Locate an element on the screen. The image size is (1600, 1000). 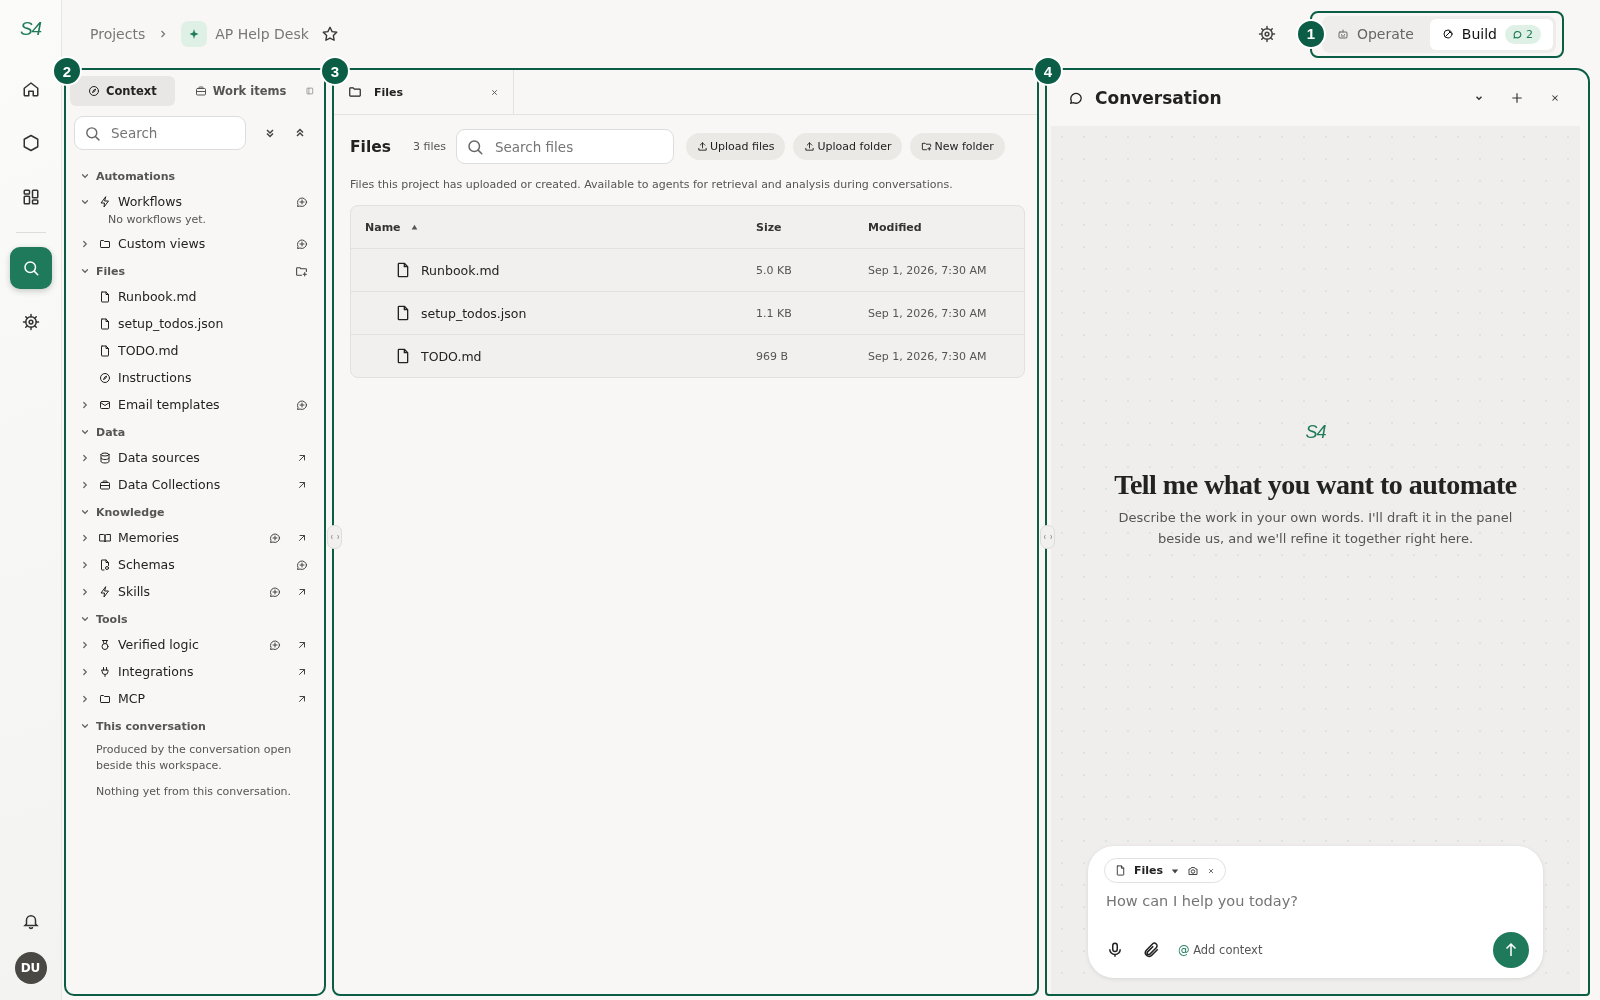
pen-icon is located at coordinates (1447, 34).